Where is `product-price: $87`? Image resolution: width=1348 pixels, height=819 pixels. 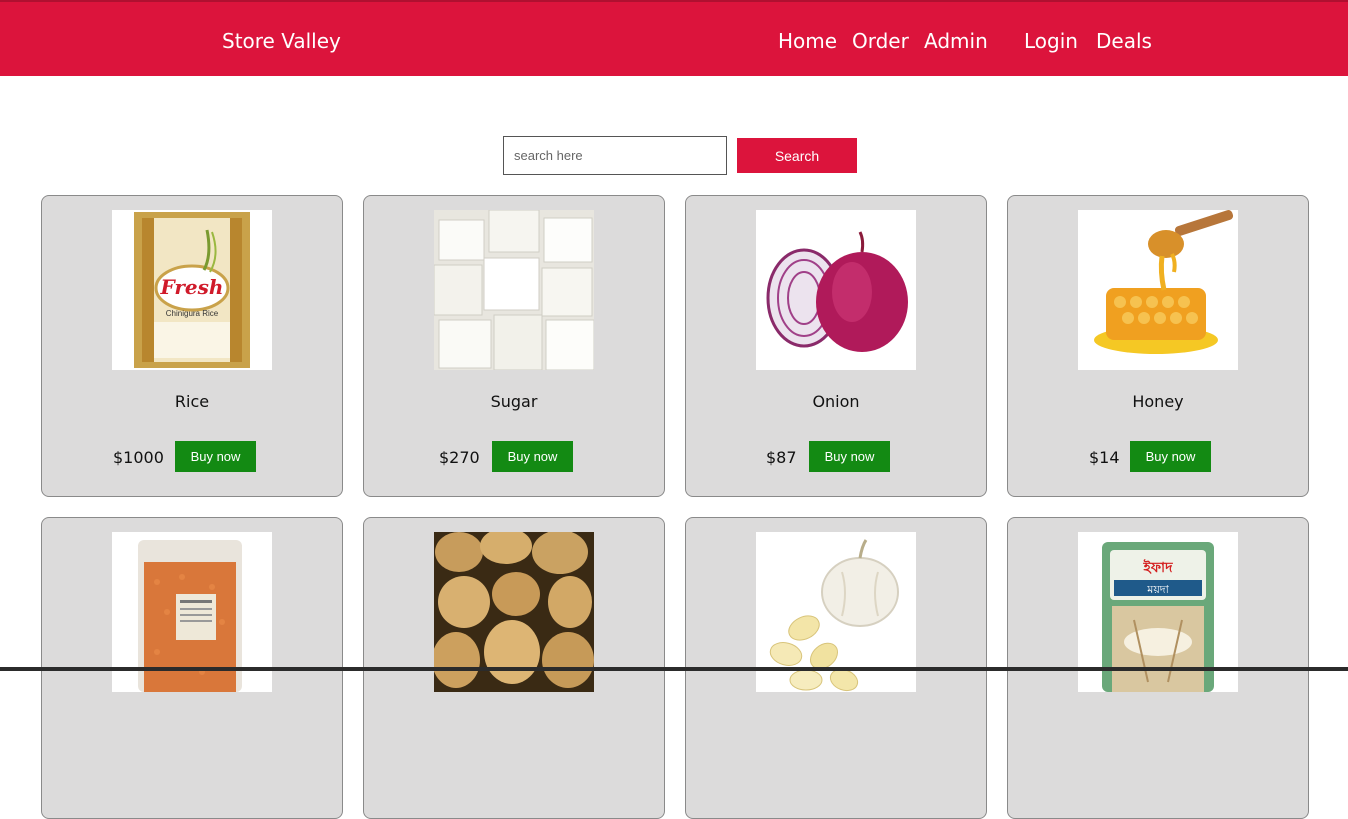 product-price: $87 is located at coordinates (781, 457).